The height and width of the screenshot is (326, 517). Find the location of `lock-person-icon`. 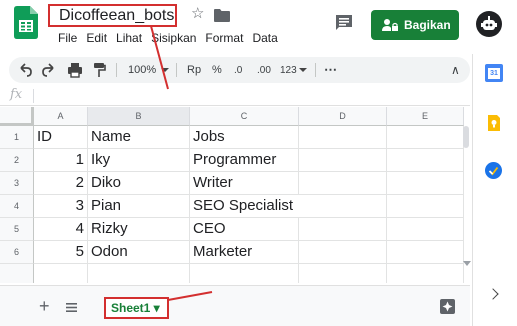

lock-person-icon is located at coordinates (390, 25).